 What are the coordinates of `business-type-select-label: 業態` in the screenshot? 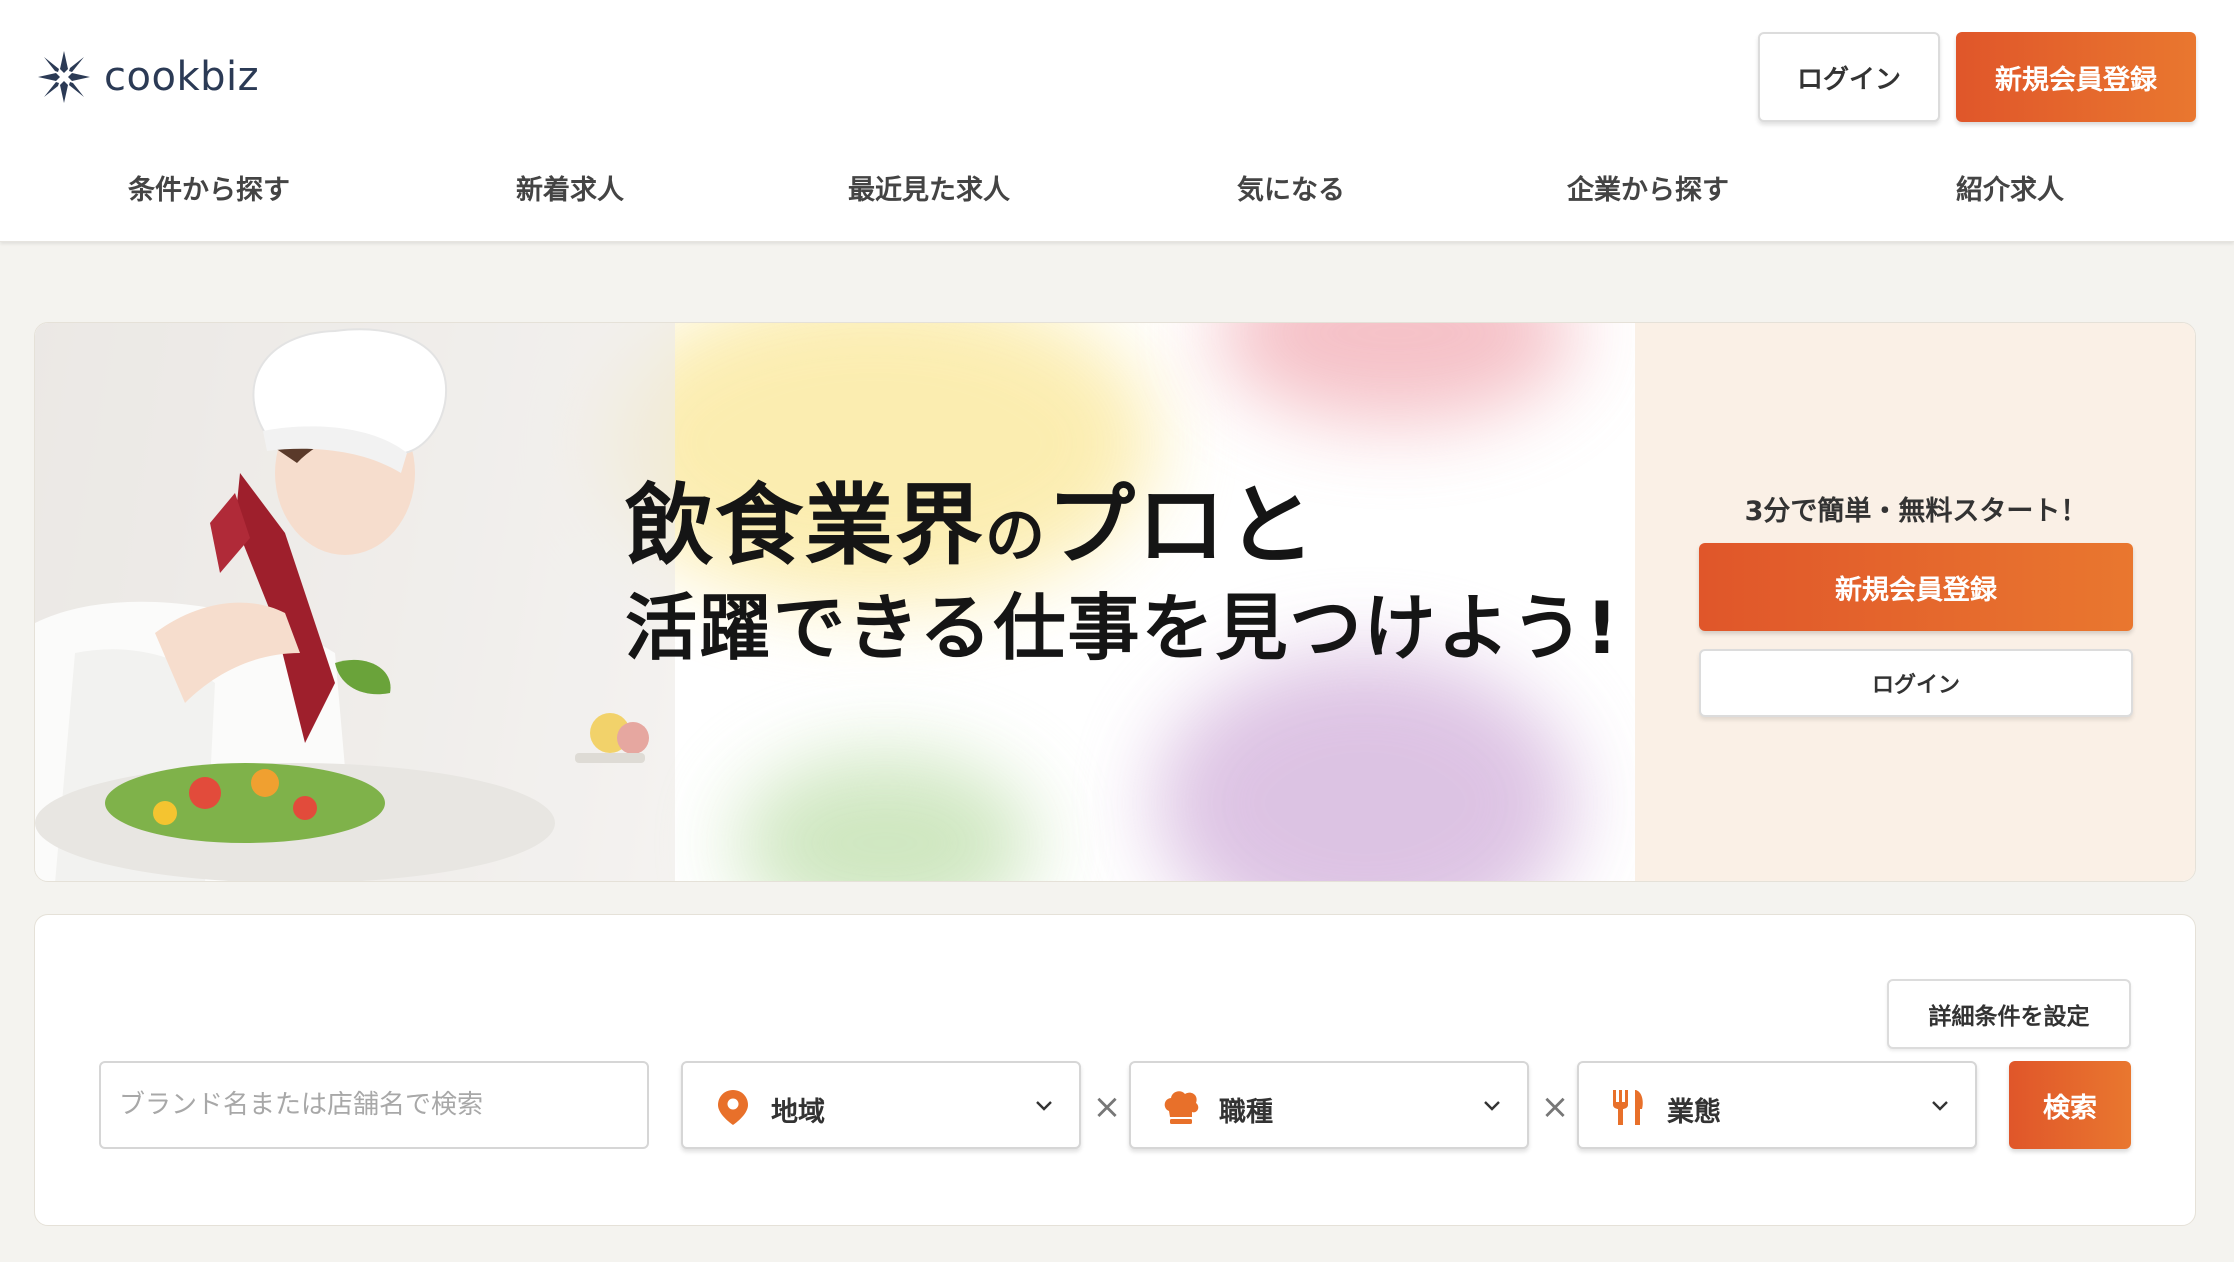 It's located at (1694, 1112).